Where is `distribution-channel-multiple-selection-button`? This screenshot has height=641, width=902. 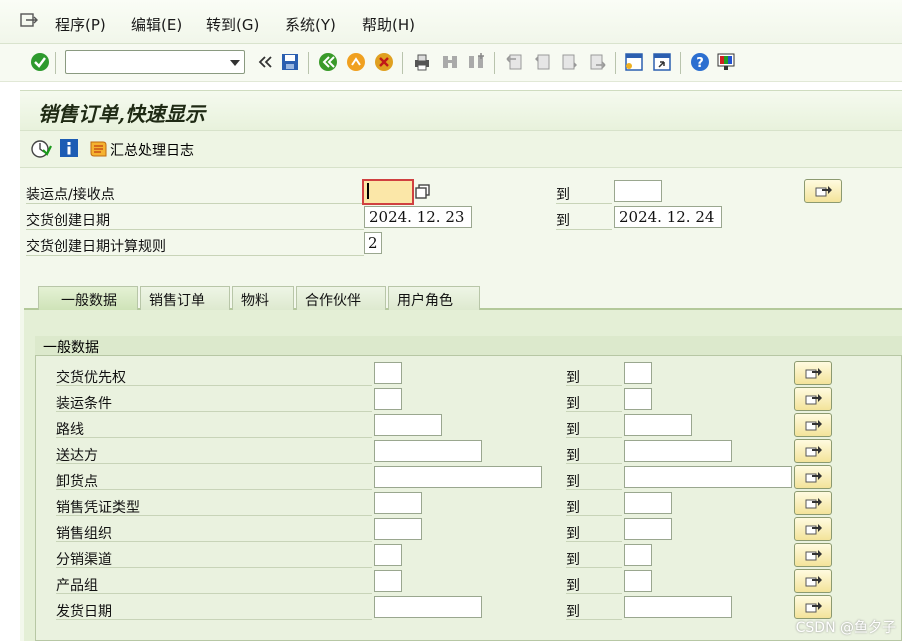 distribution-channel-multiple-selection-button is located at coordinates (813, 555).